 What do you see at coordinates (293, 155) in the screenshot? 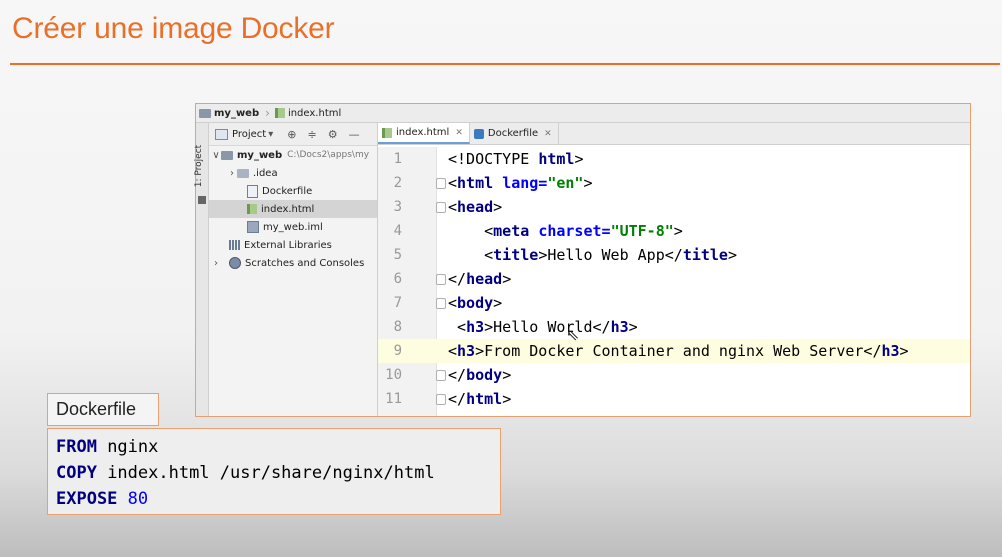
I see `tree-item-project-root: ∨ my_web C:\Docs2\apps\my` at bounding box center [293, 155].